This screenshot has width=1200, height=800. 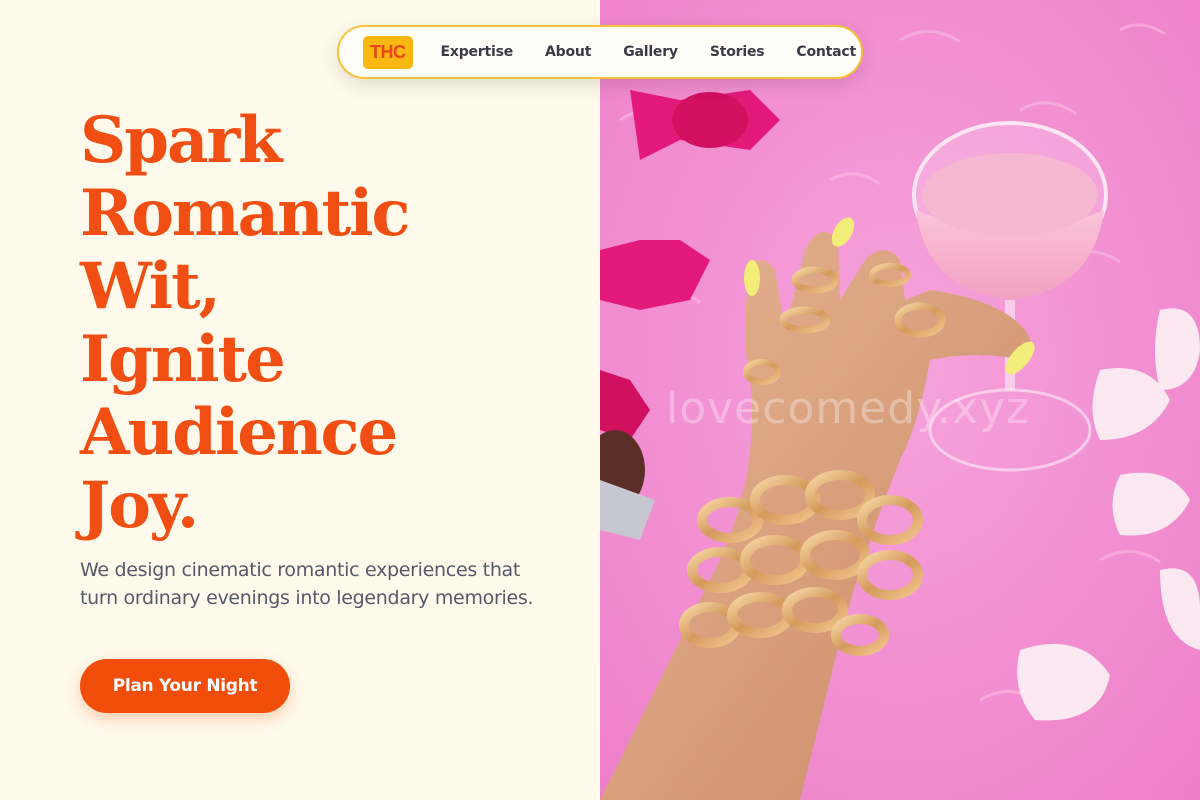 I want to click on nav-links: Expertise About Gallery Stories Contact, so click(x=648, y=52).